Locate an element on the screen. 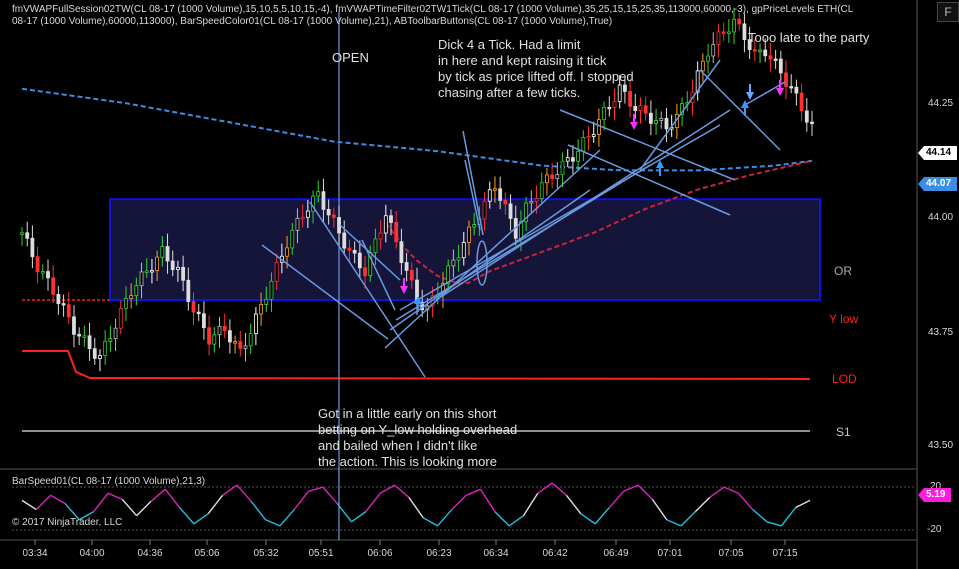  time-tick: 06:06 is located at coordinates (380, 553).